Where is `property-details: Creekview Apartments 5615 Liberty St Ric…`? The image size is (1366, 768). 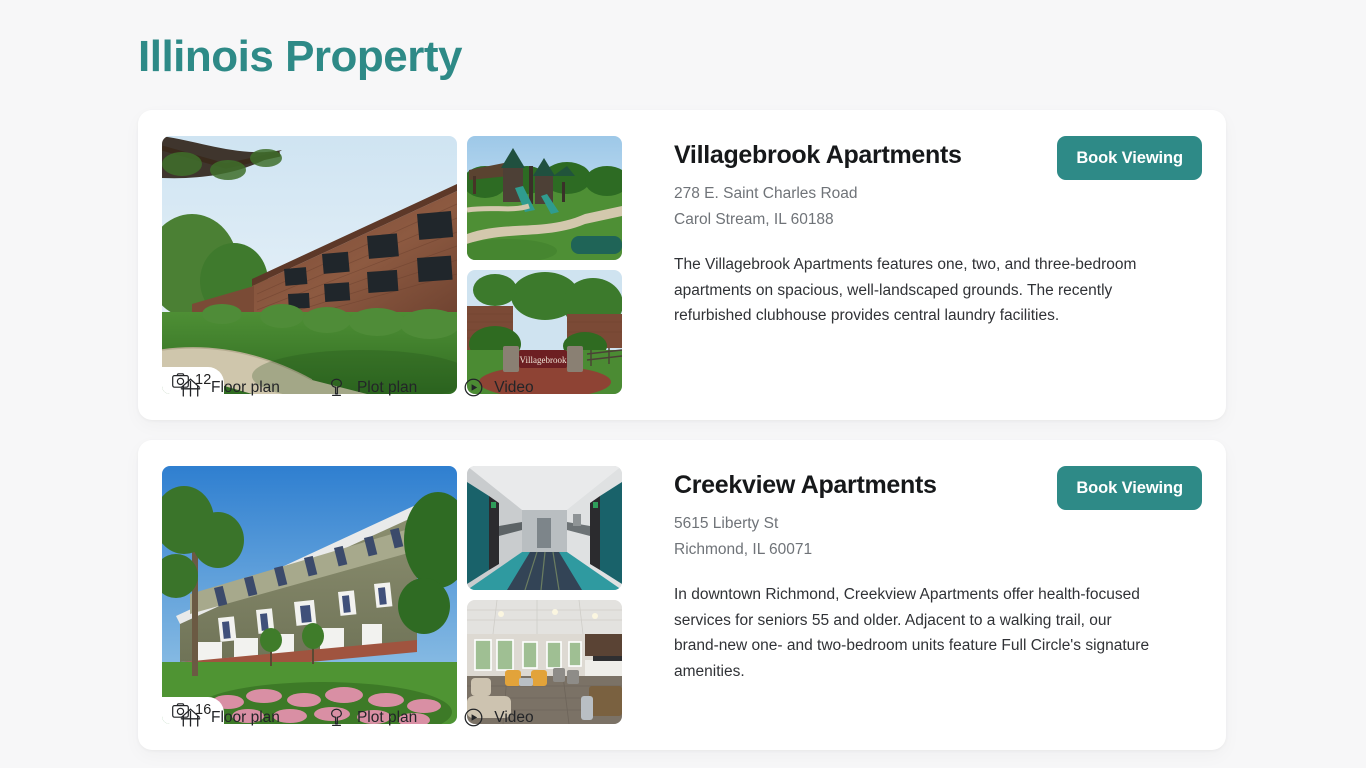 property-details: Creekview Apartments 5615 Liberty St Ric… is located at coordinates (917, 595).